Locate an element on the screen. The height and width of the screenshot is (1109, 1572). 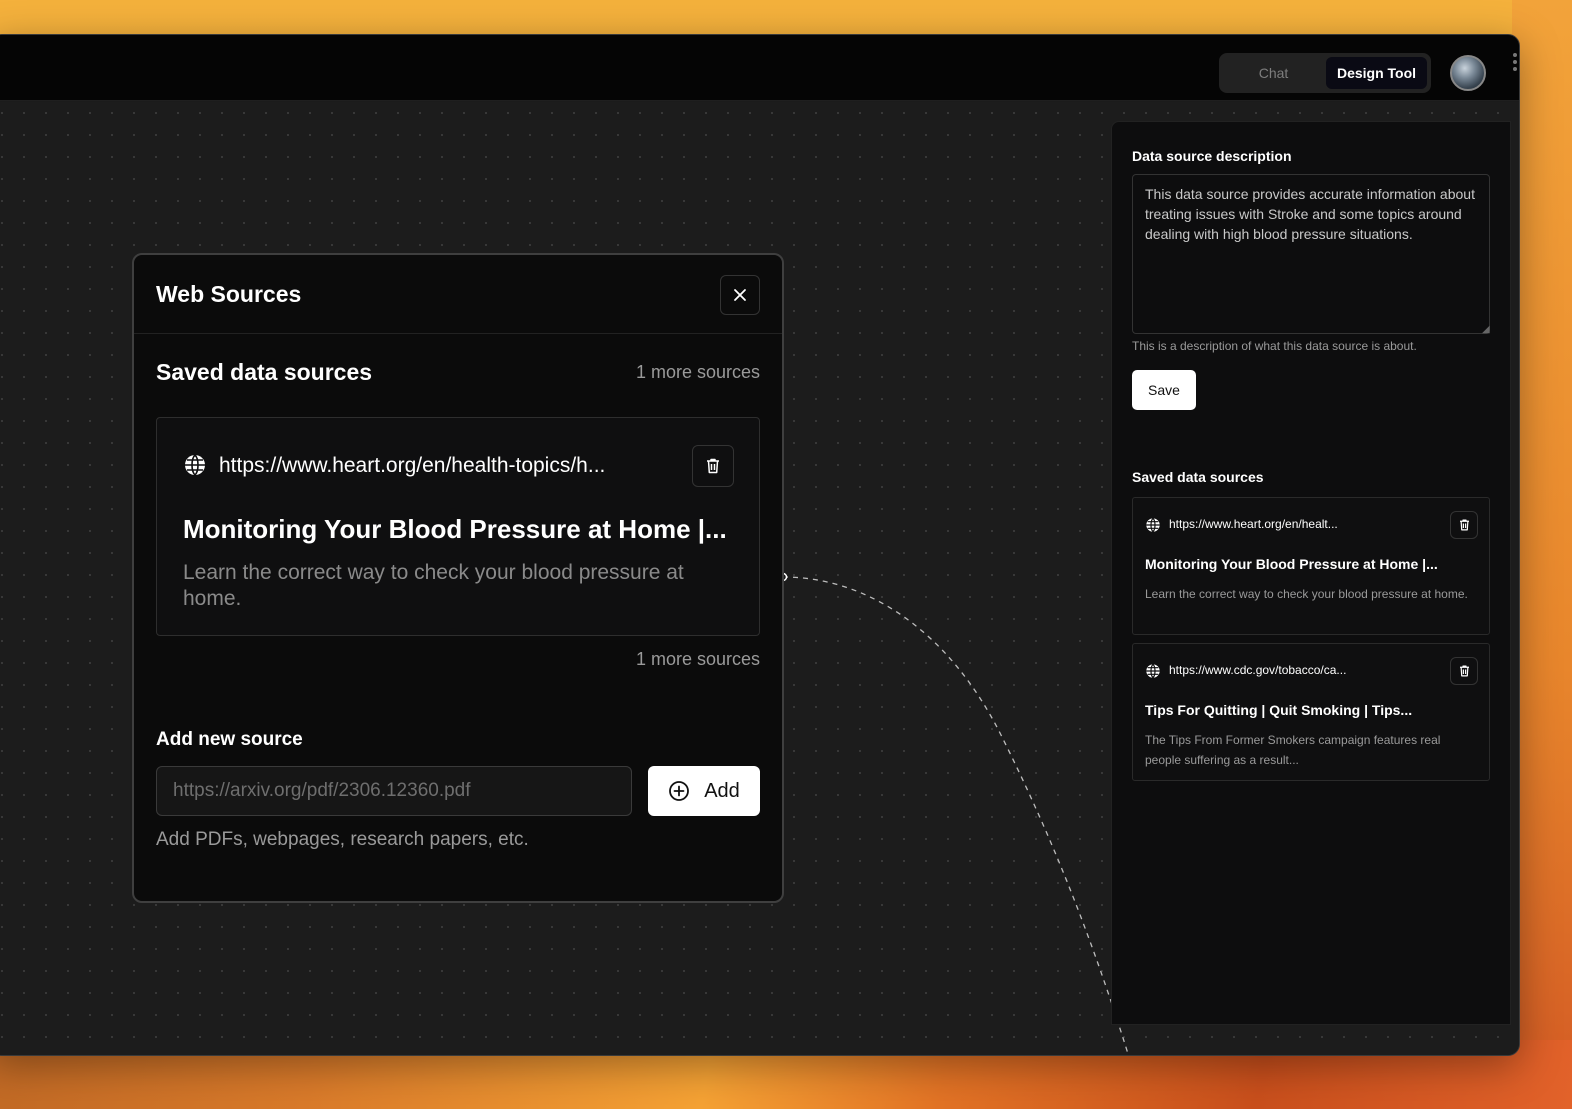
desktop-wallpaper is located at coordinates (1542, 554).